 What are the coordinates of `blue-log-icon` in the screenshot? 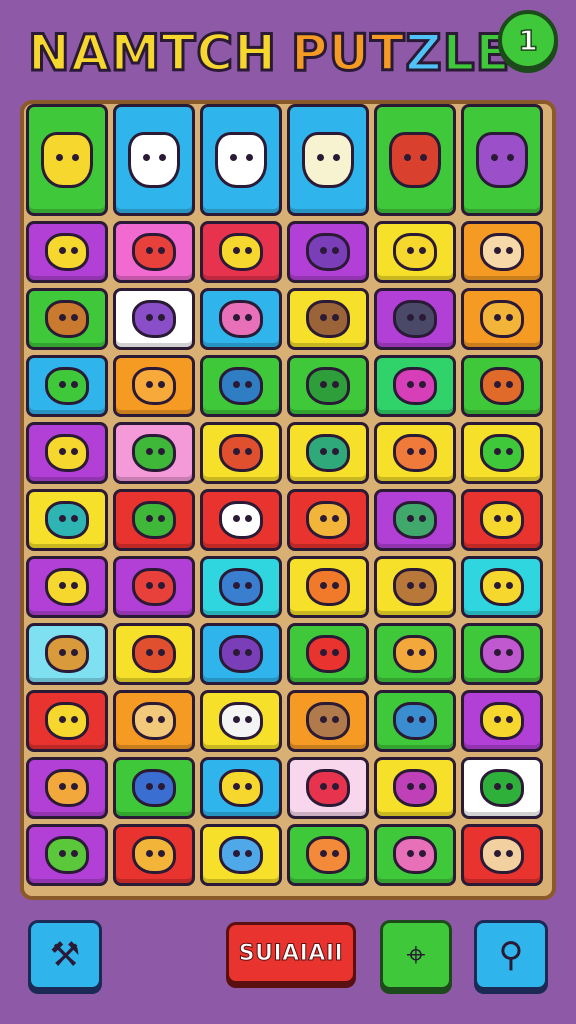 It's located at (154, 788).